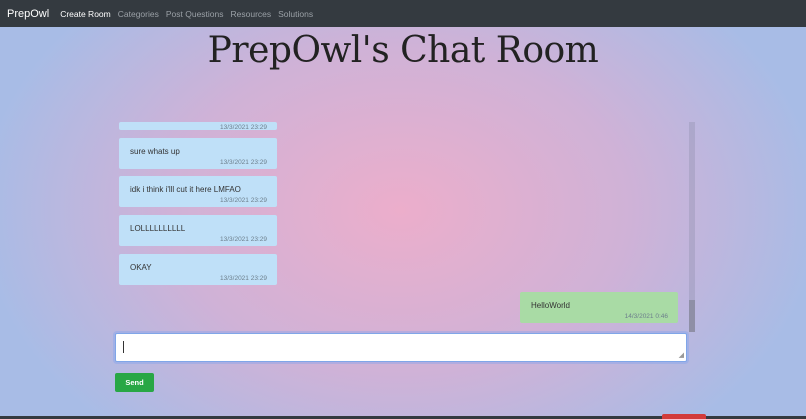  I want to click on message-input: ◢, so click(401, 347).